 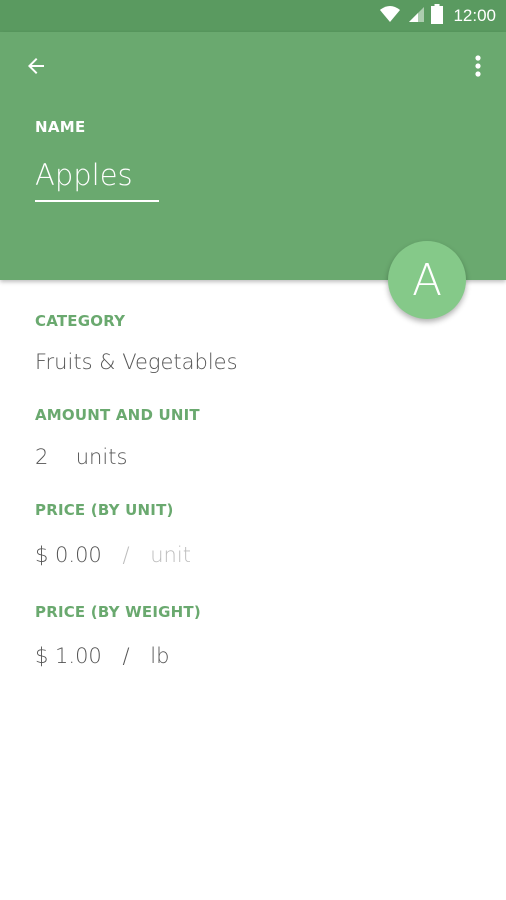 What do you see at coordinates (102, 457) in the screenshot?
I see `amount-unit: units` at bounding box center [102, 457].